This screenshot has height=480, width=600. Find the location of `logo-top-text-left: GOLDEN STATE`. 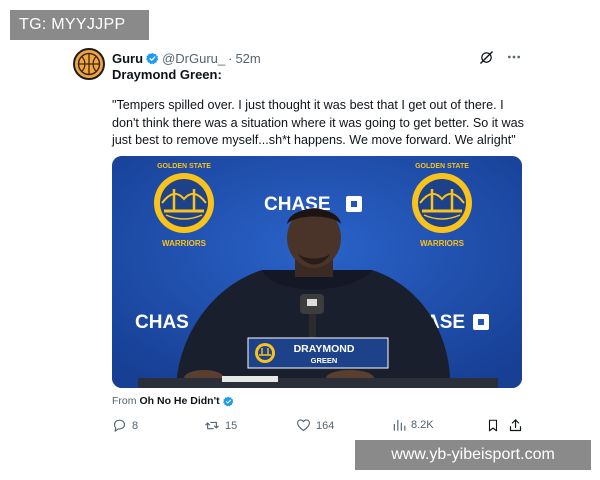

logo-top-text-left: GOLDEN STATE is located at coordinates (184, 166).